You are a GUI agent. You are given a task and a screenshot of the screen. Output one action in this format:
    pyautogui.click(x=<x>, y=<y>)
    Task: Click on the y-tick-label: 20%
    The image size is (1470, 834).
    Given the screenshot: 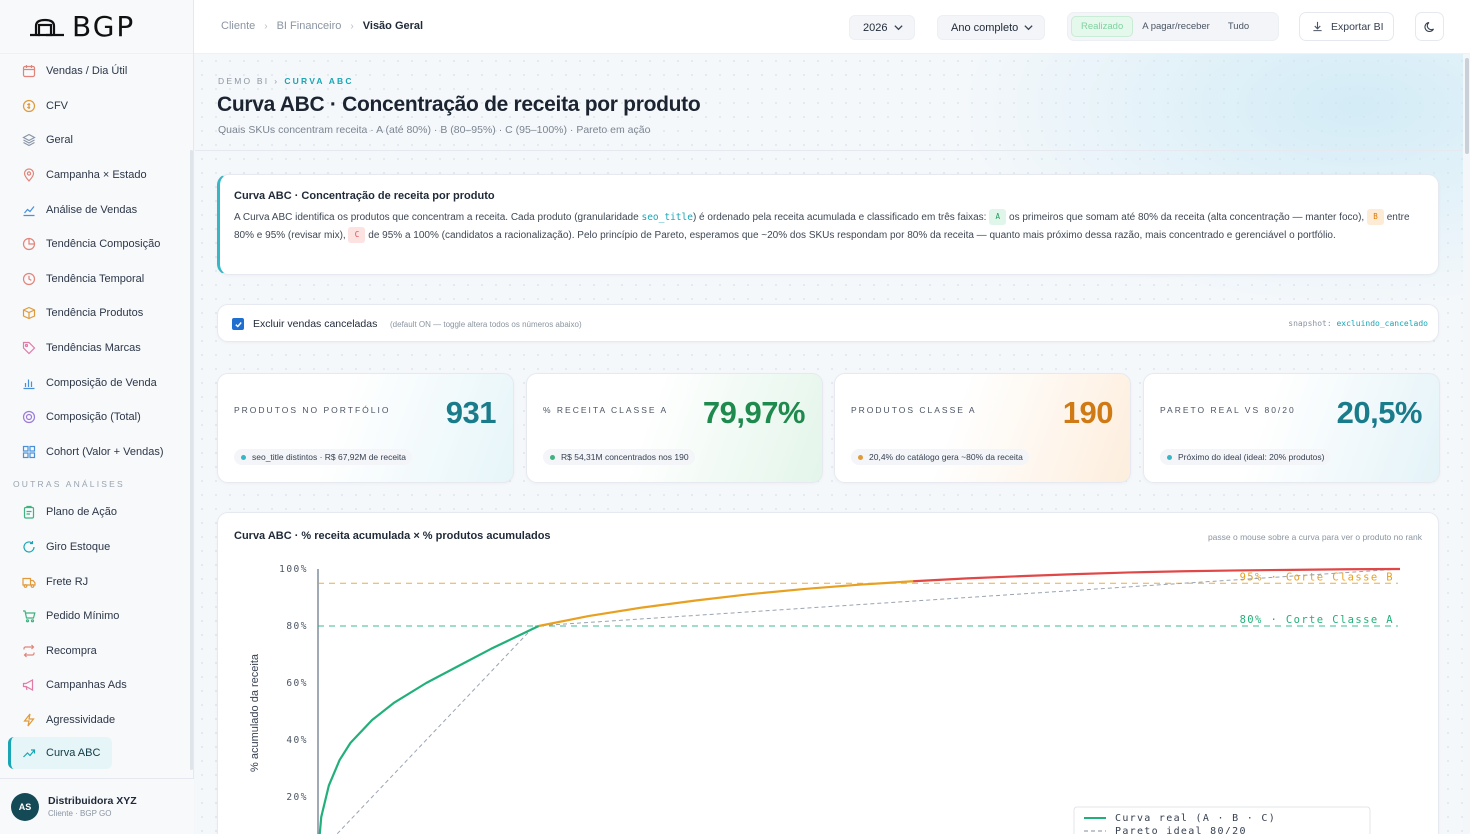 What is the action you would take?
    pyautogui.click(x=297, y=797)
    